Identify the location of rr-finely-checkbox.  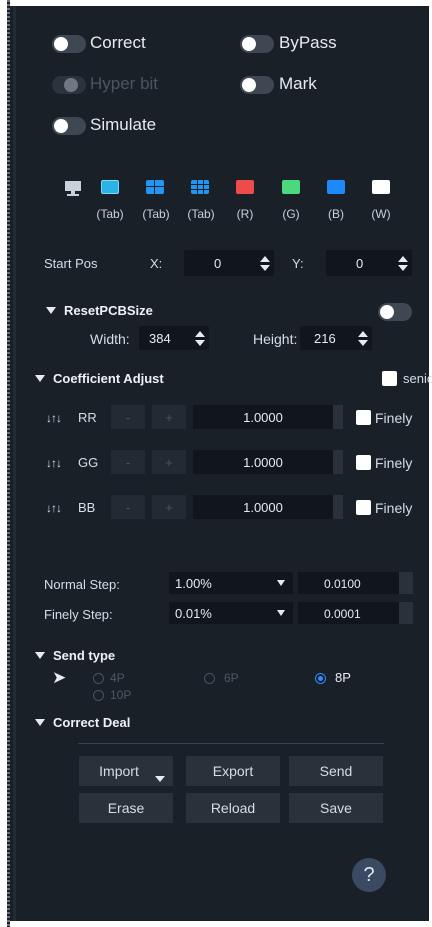
(363, 417).